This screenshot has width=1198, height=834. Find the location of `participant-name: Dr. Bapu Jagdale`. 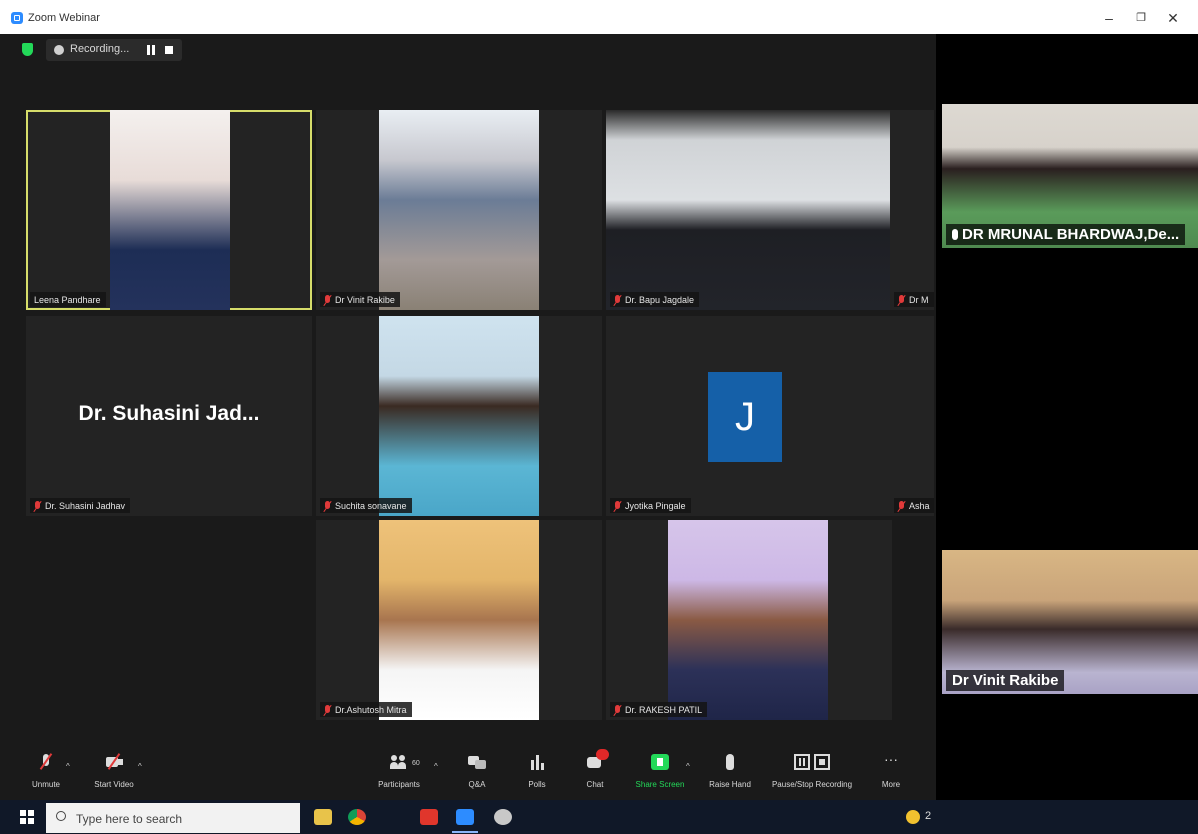

participant-name: Dr. Bapu Jagdale is located at coordinates (660, 299).